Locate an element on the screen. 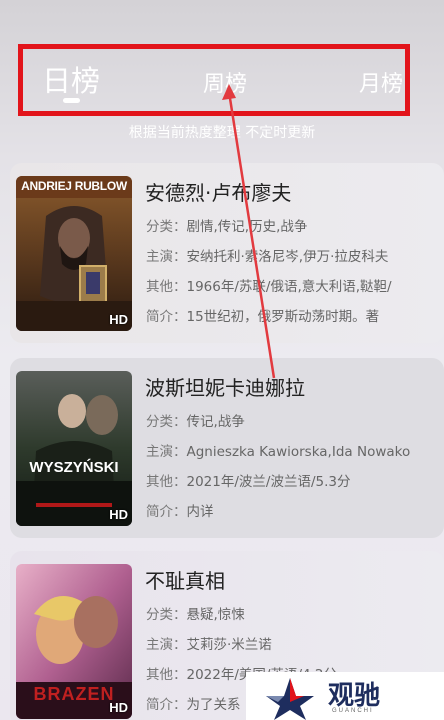  movie-poster: WYSZYŃSKI HD is located at coordinates (74, 448).